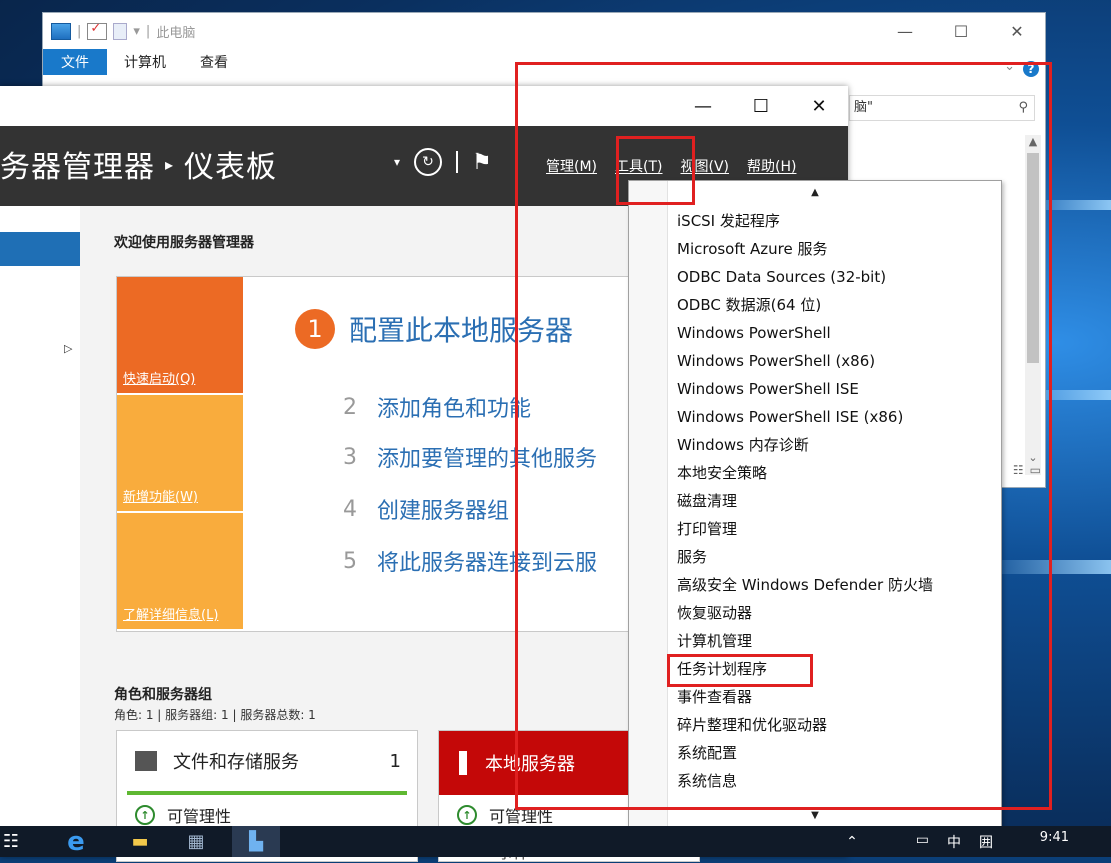 This screenshot has width=1111, height=863. Describe the element at coordinates (214, 62) in the screenshot. I see `ribbon-tab-view: 查看` at that location.